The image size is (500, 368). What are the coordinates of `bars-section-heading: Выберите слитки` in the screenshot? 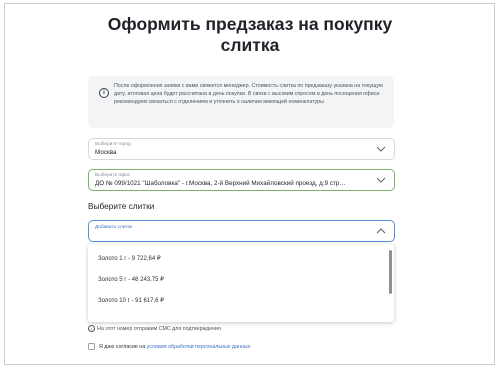 It's located at (121, 206).